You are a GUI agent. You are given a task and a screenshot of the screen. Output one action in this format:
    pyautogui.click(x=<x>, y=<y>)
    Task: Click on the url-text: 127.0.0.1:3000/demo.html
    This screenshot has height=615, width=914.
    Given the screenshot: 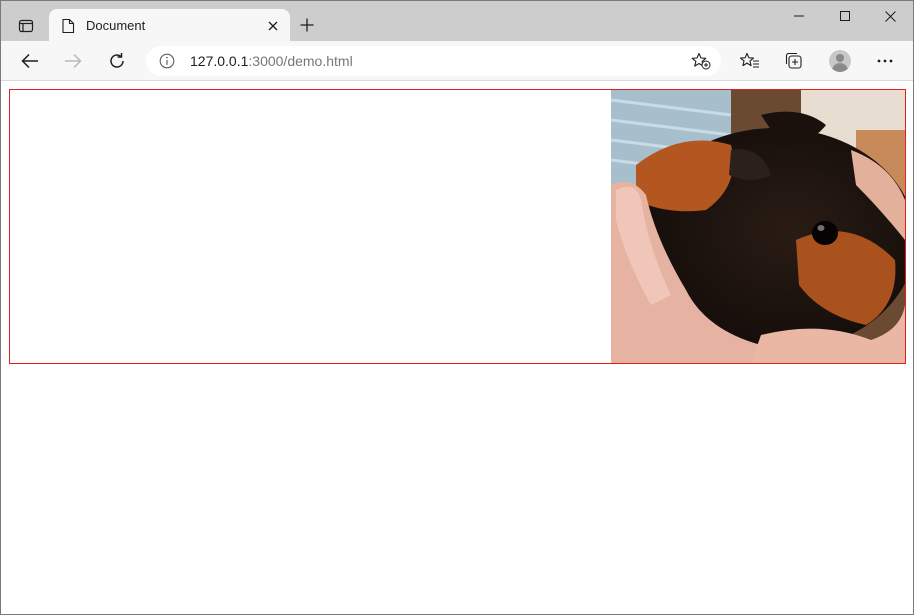 What is the action you would take?
    pyautogui.click(x=271, y=61)
    